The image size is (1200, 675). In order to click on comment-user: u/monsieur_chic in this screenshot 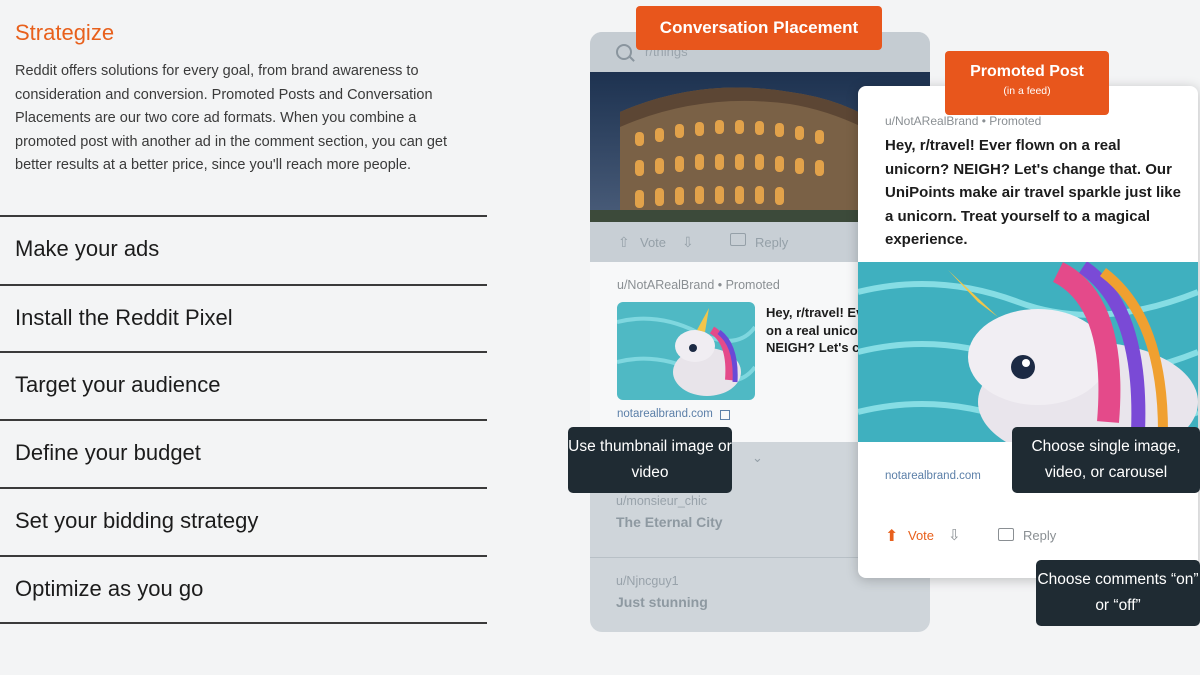, I will do `click(662, 501)`.